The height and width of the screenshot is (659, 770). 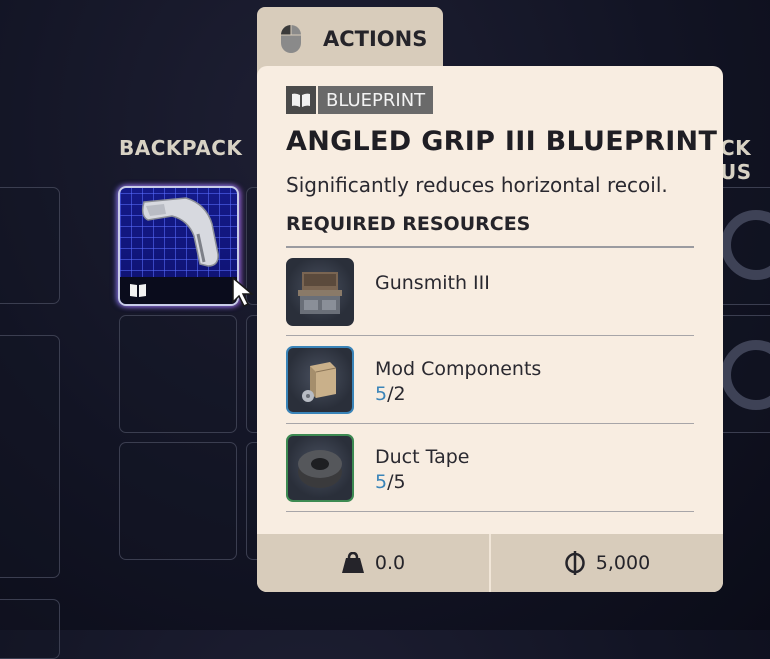 I want to click on workbench-thumbnail, so click(x=320, y=292).